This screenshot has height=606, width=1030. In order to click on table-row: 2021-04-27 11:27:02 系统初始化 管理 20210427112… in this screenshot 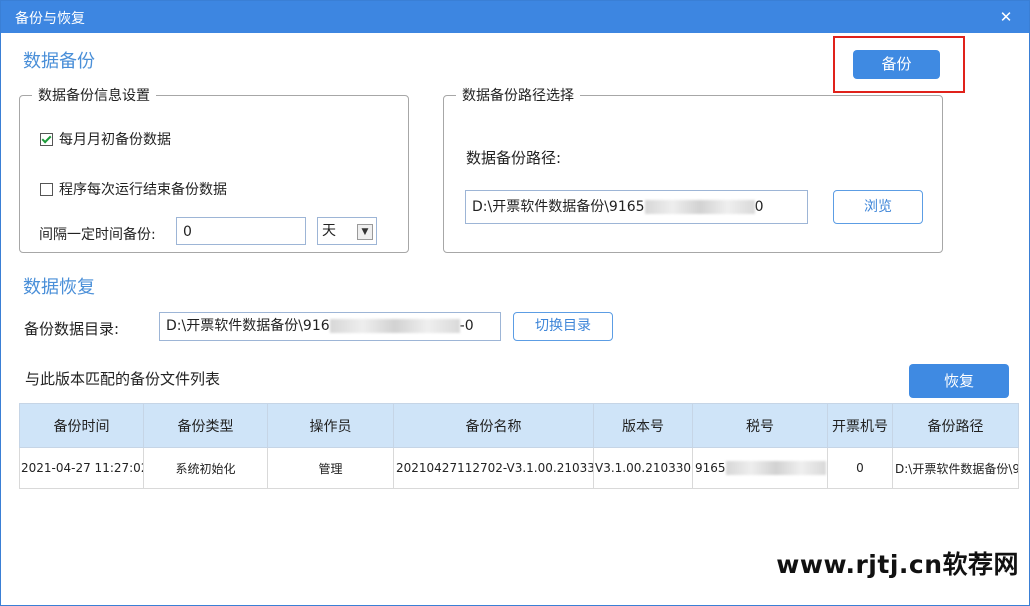, I will do `click(519, 468)`.